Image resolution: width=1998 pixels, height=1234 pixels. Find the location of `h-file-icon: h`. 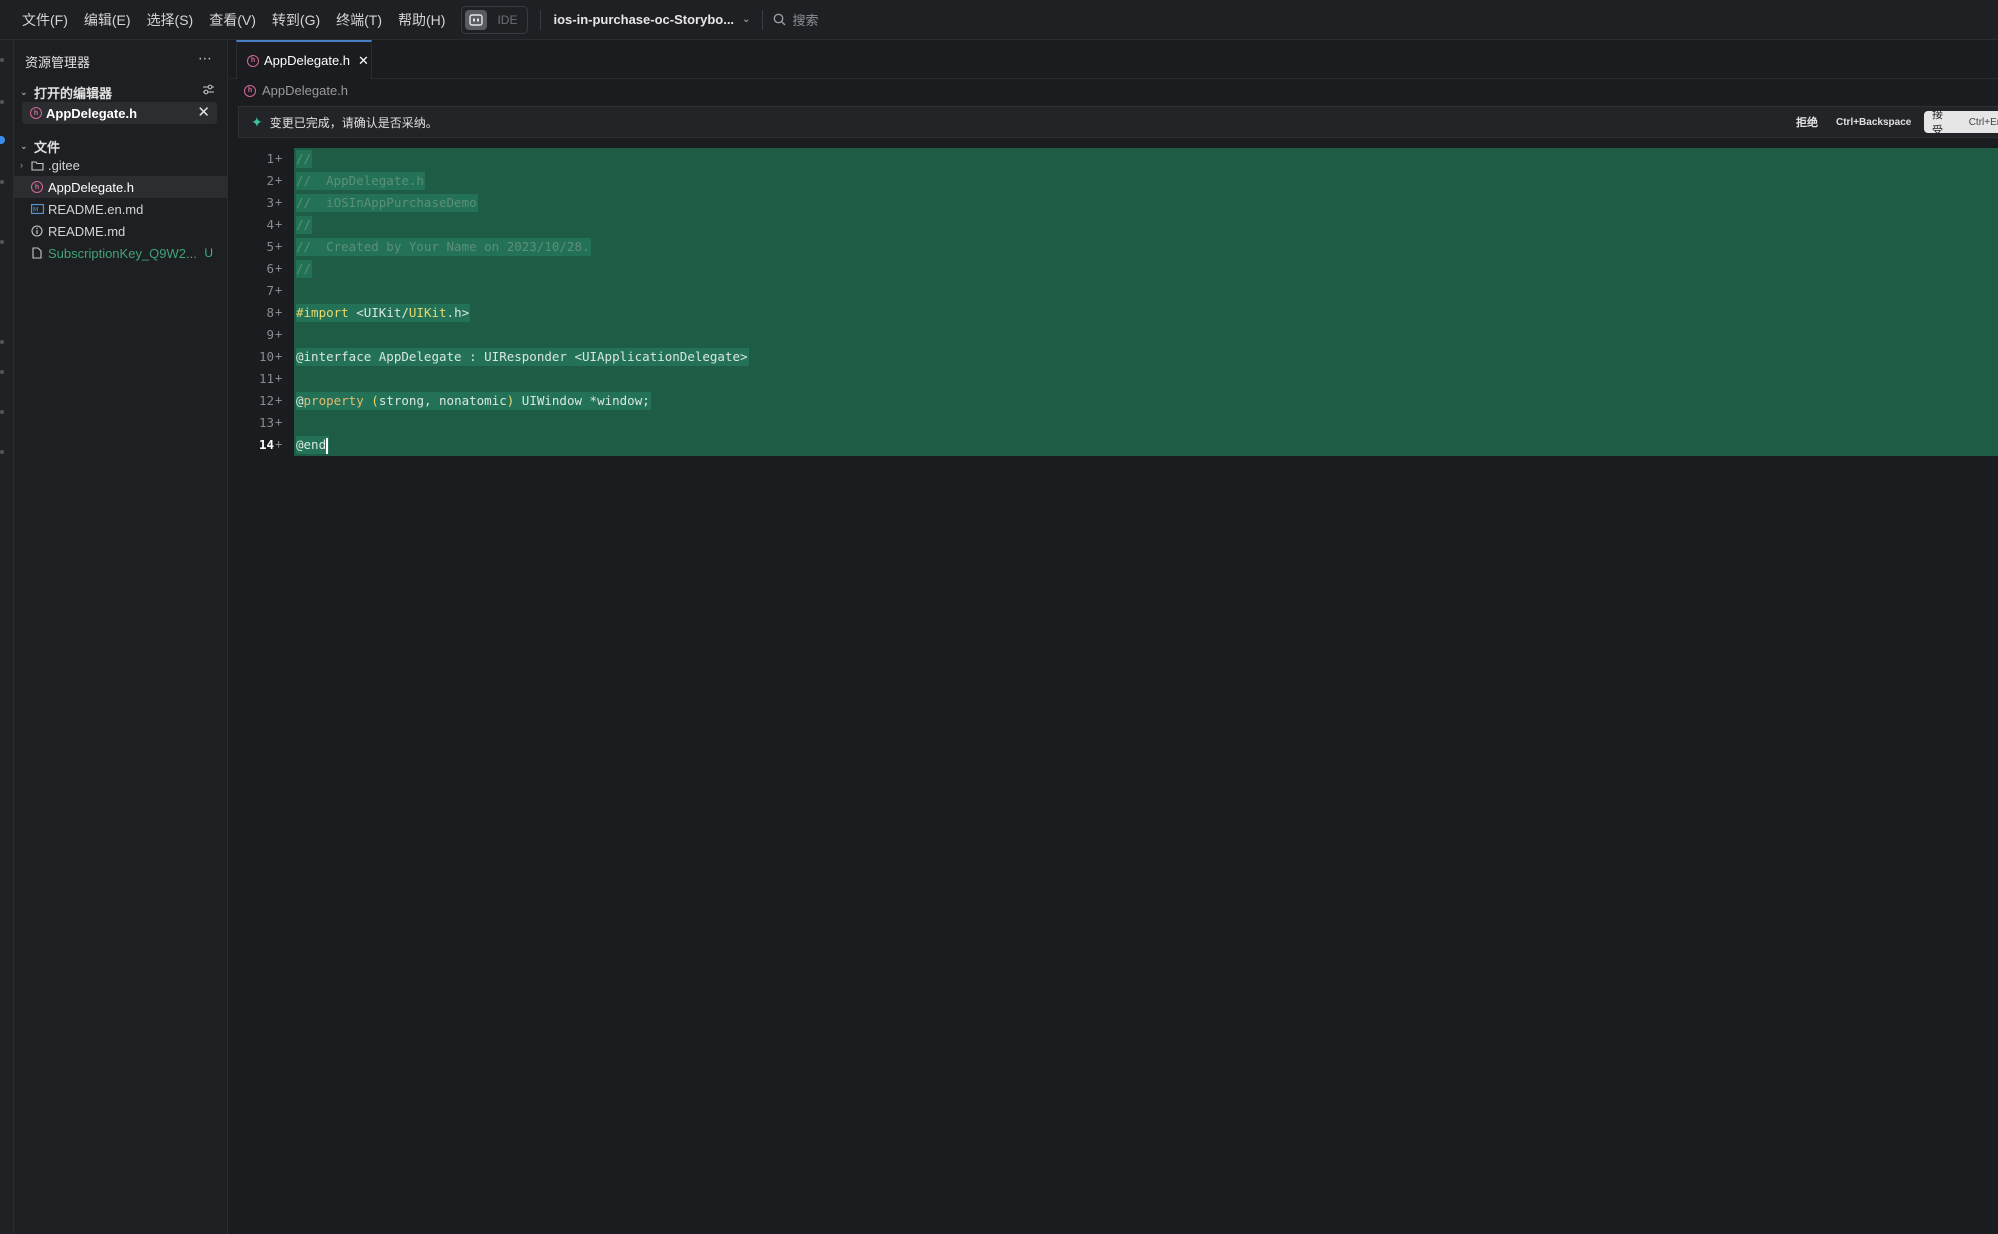

h-file-icon: h is located at coordinates (37, 187).